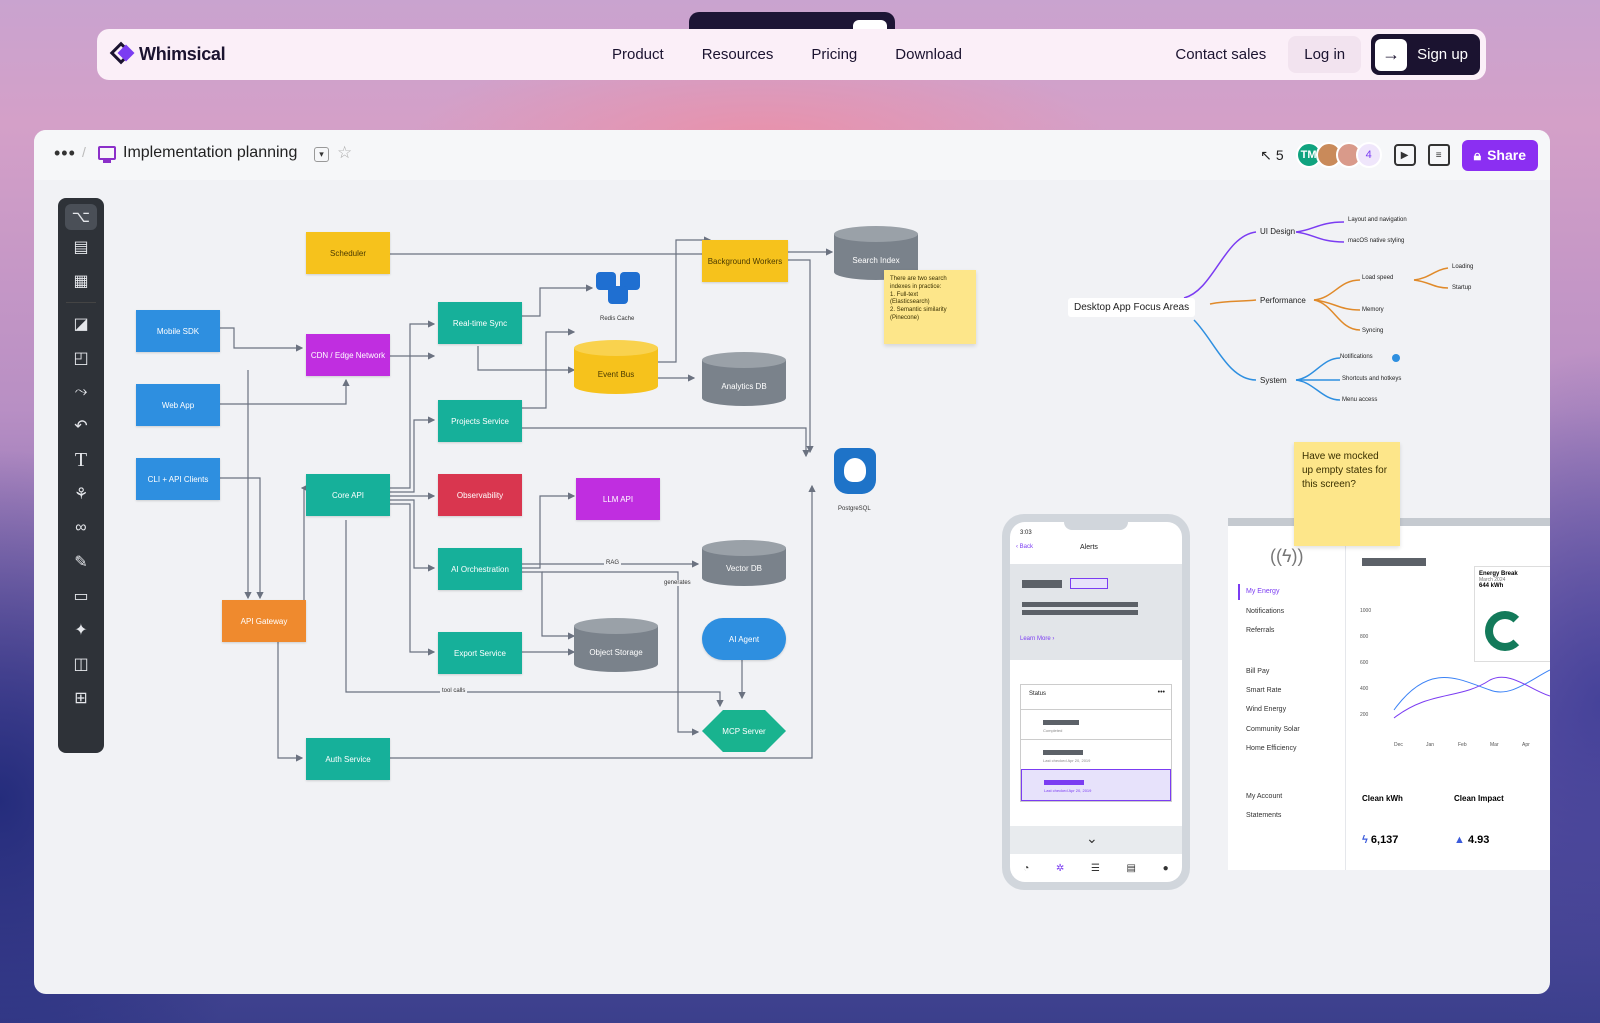  I want to click on signup-button: → Sign up, so click(1425, 54).